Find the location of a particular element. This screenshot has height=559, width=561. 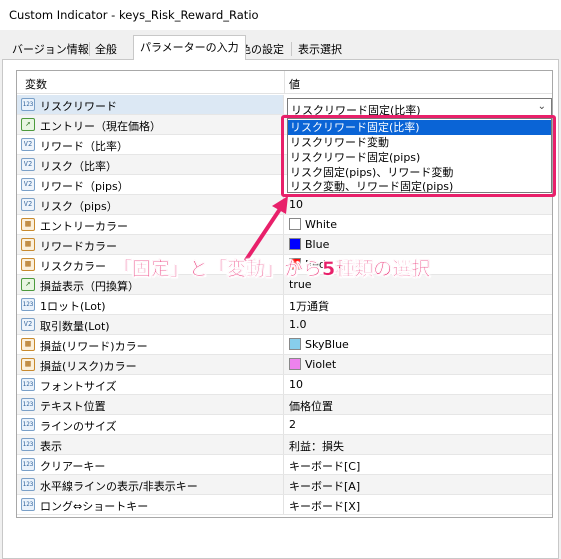

table-row: 123 水平線ラインの表示/非表示キー キーボード[A] is located at coordinates (284, 485).